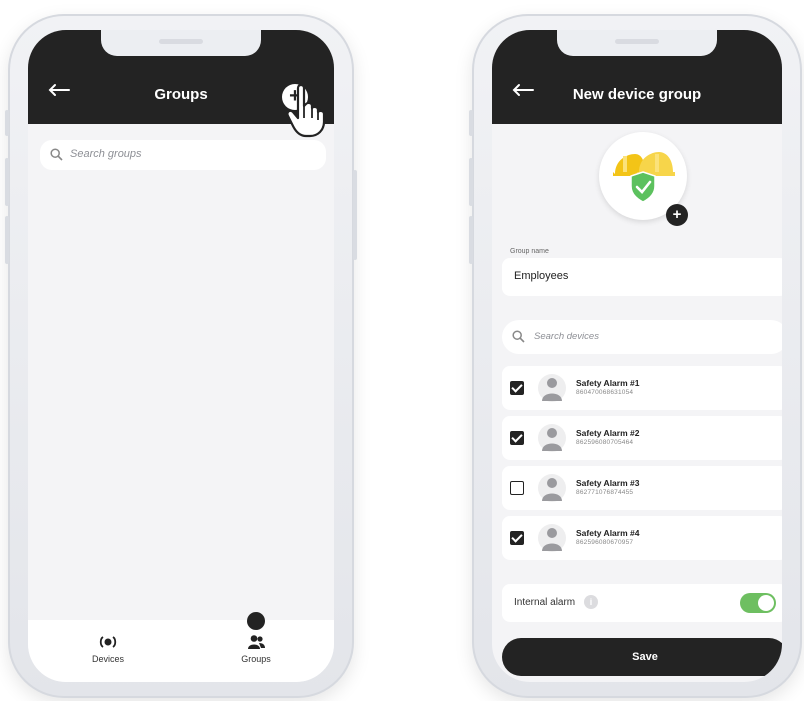  I want to click on tab-label: Groups, so click(256, 659).